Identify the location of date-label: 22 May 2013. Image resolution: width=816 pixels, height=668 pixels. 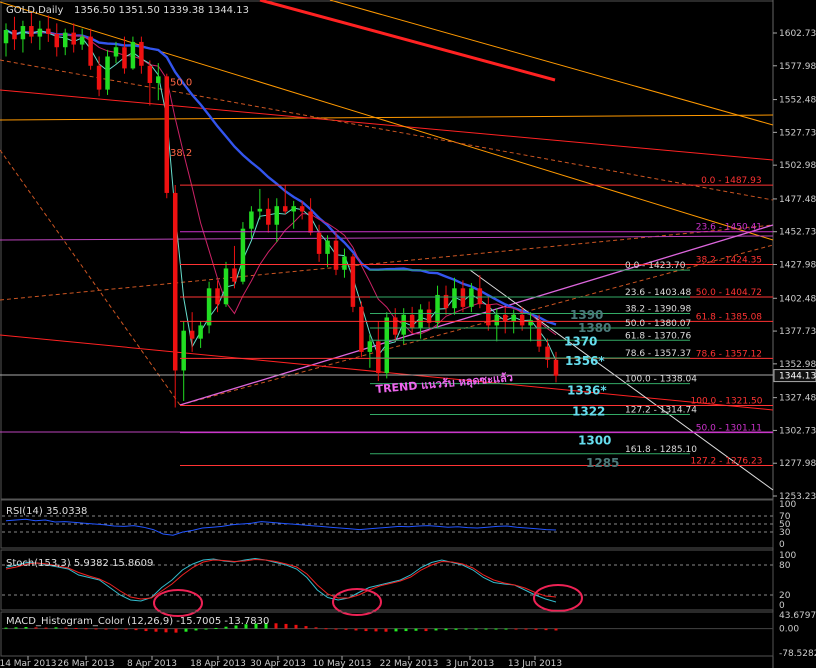
(409, 663).